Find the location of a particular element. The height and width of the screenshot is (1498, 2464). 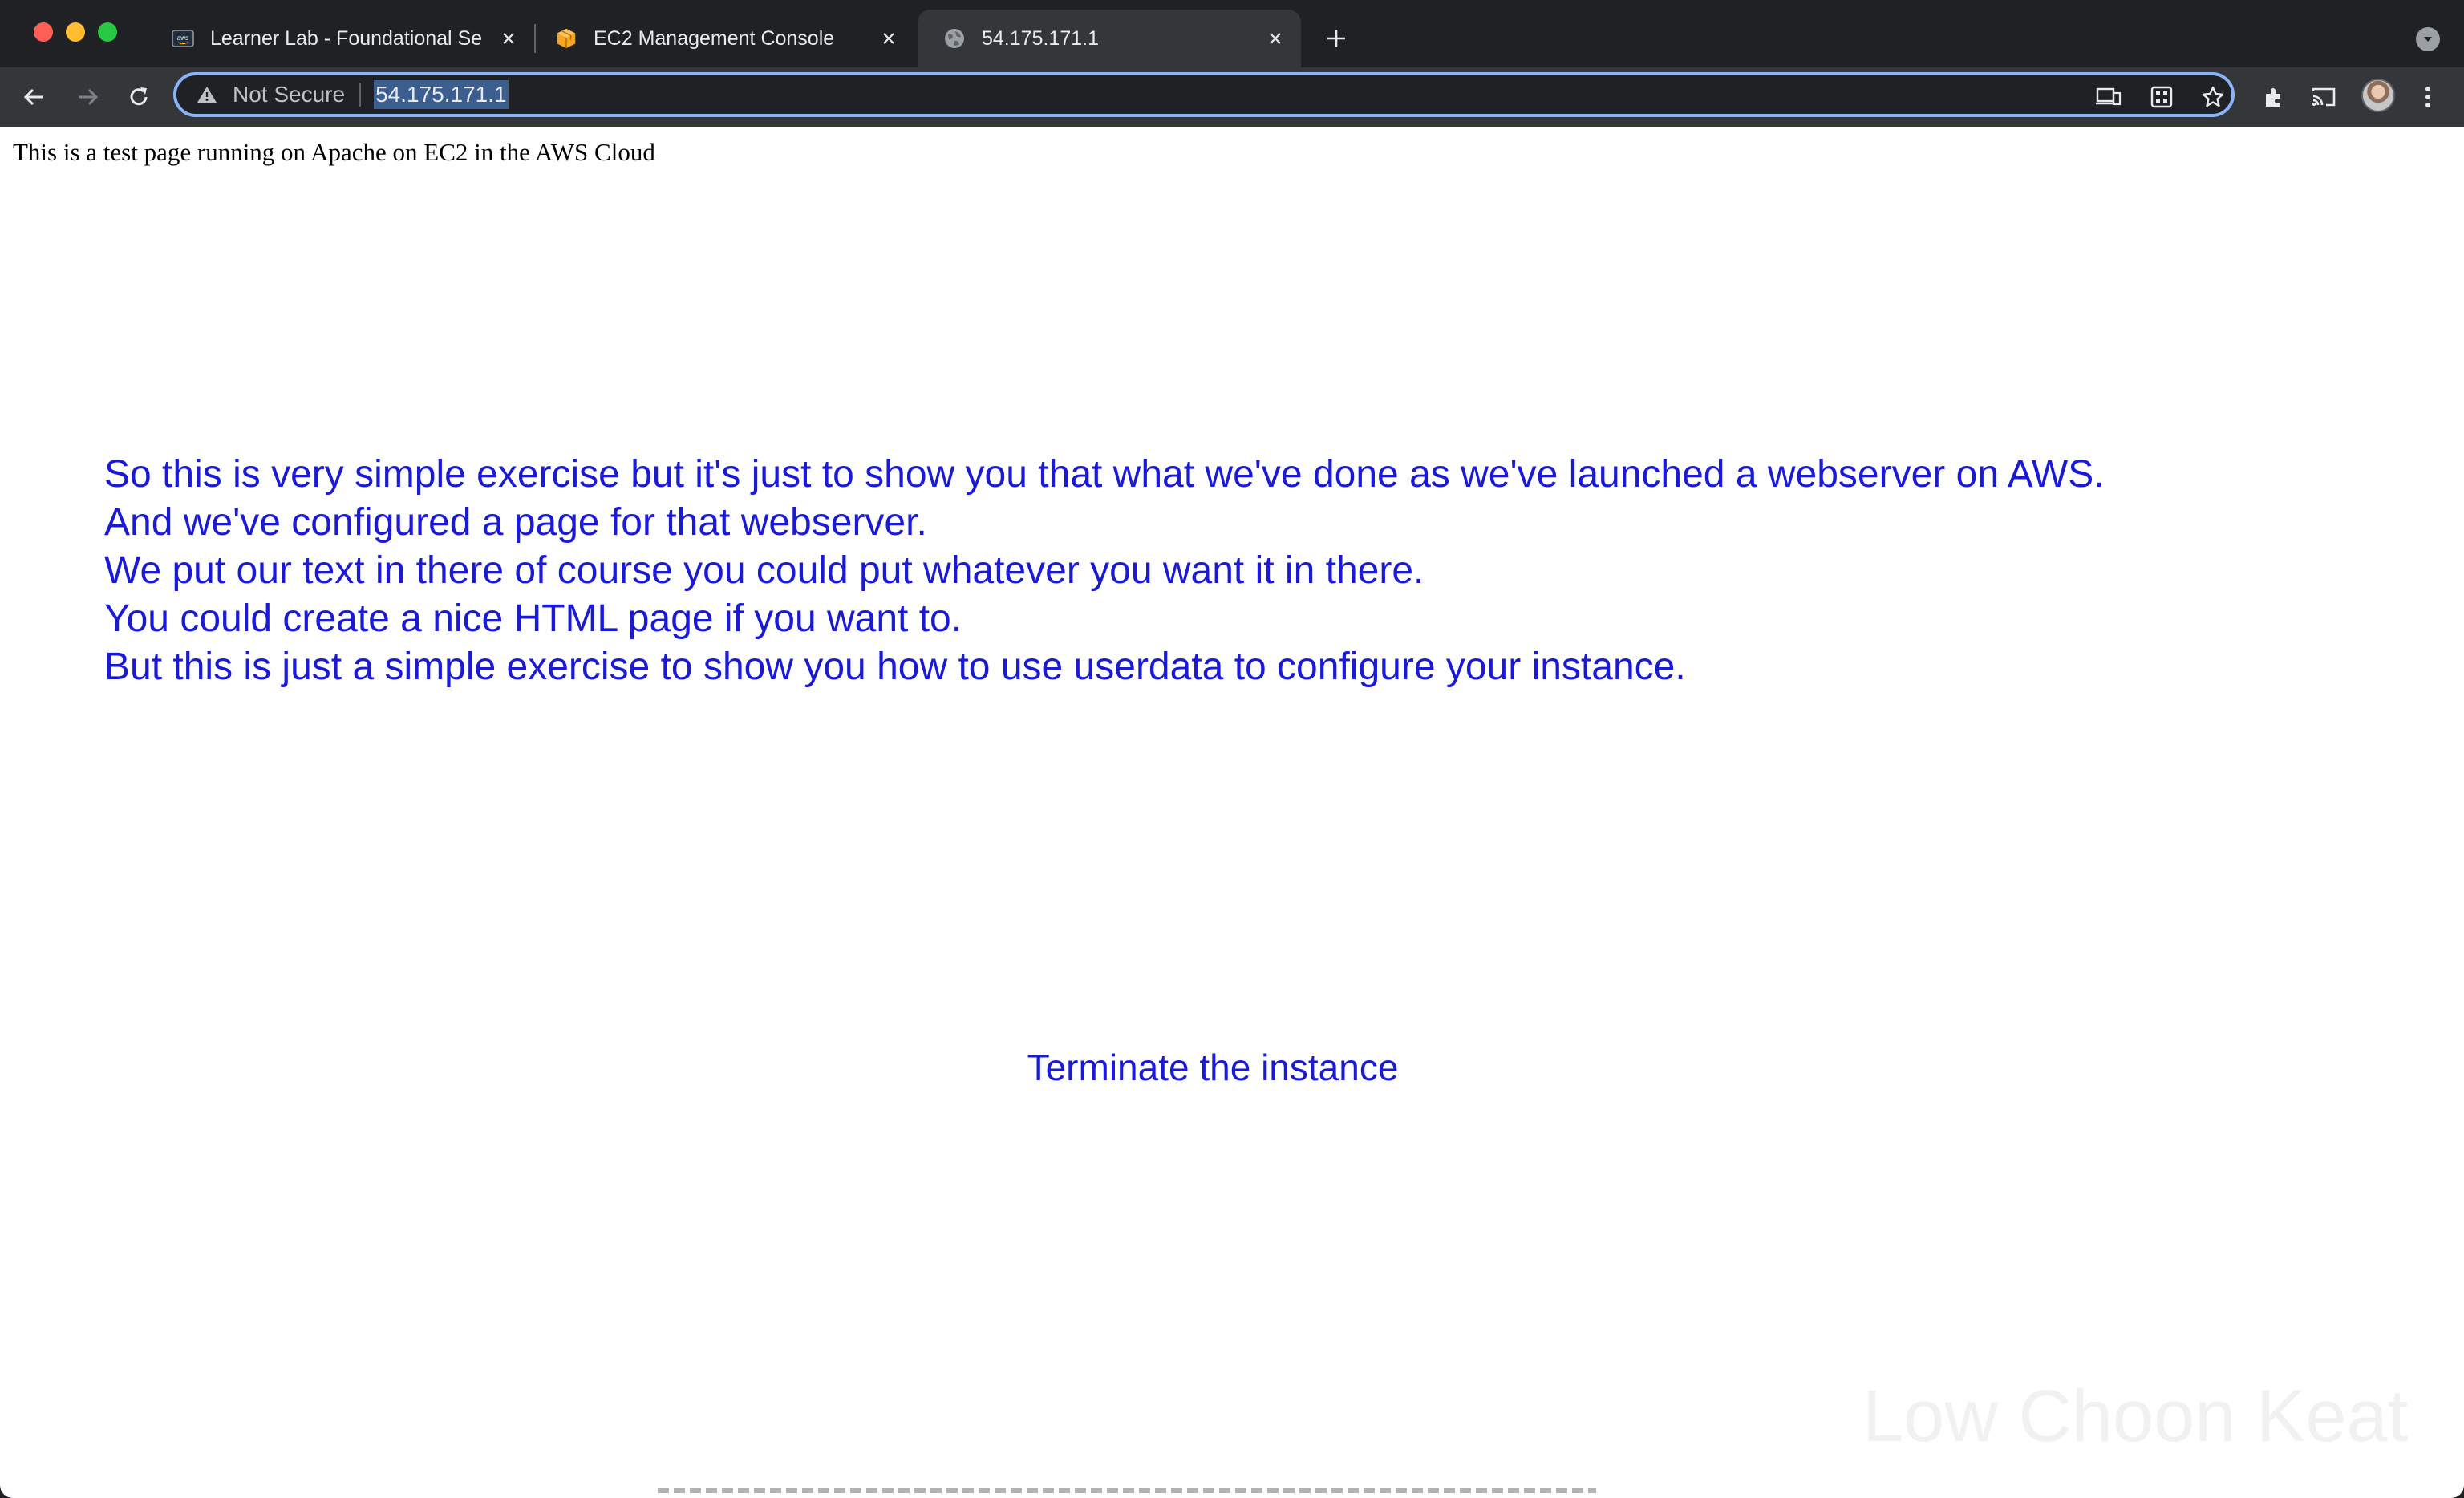

address-divider is located at coordinates (360, 95).